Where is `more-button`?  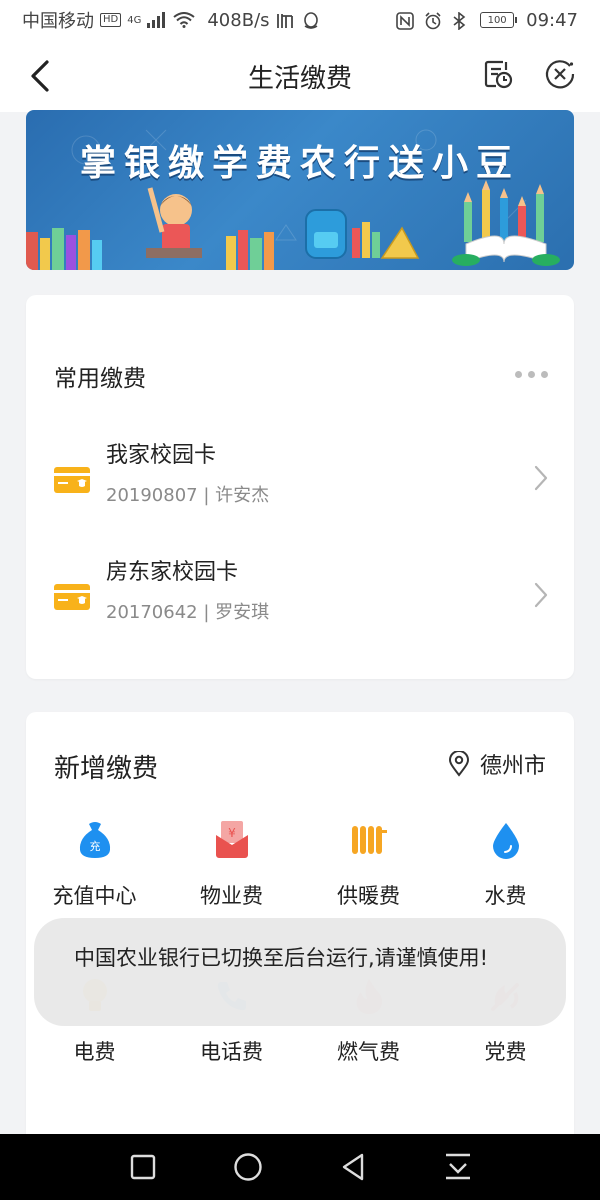 more-button is located at coordinates (531, 374).